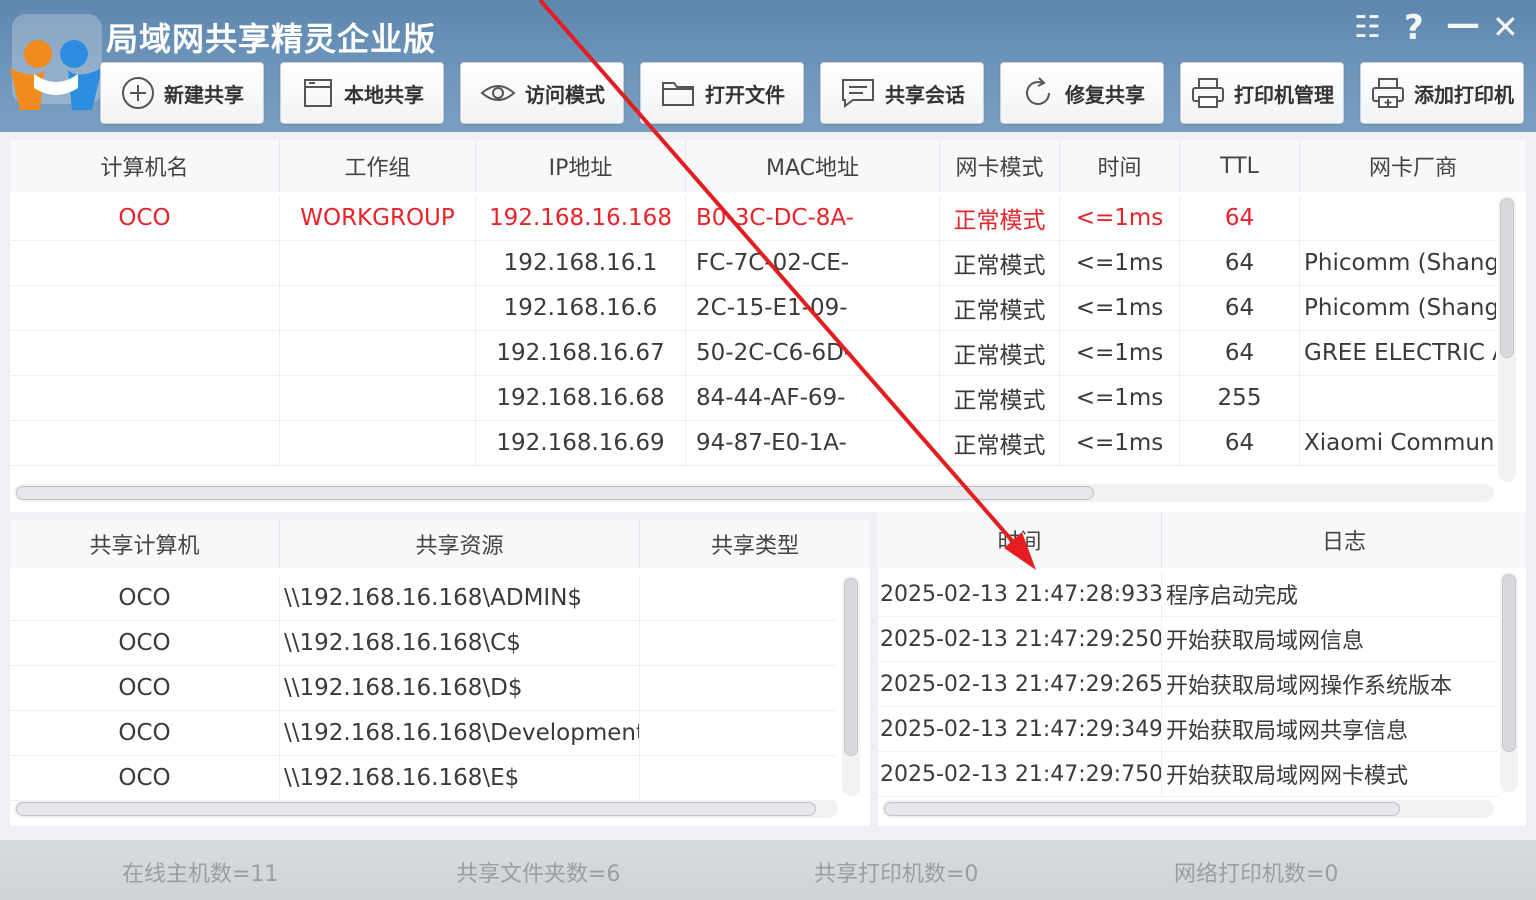  Describe the element at coordinates (1082, 93) in the screenshot. I see `repair-share-button: 修复共享` at that location.